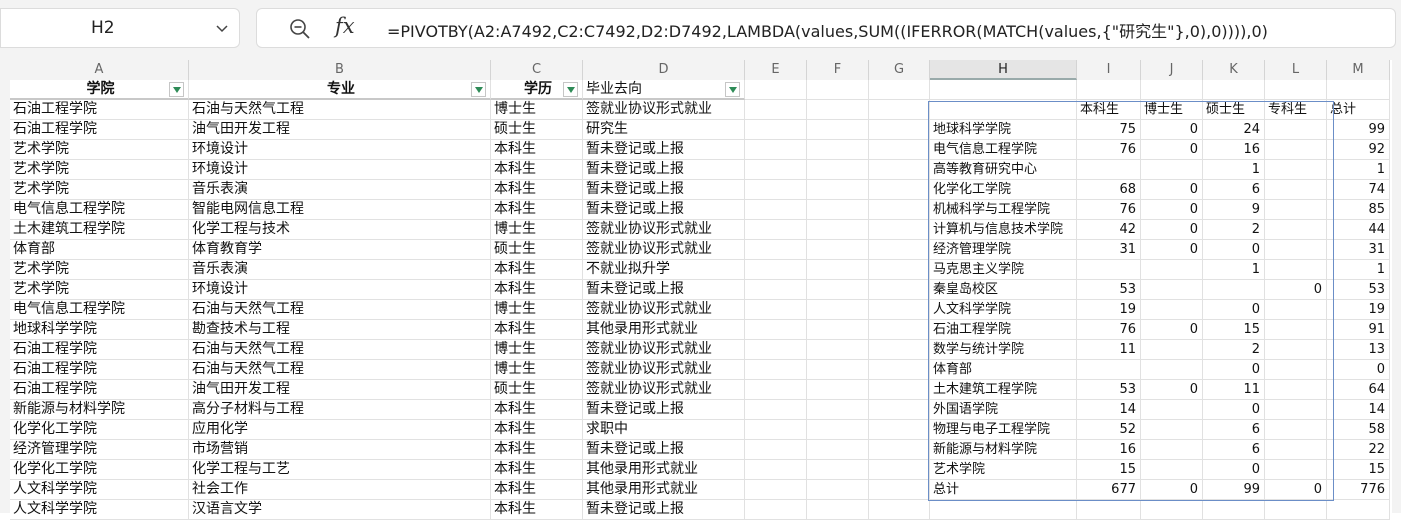  Describe the element at coordinates (1003, 410) in the screenshot. I see `pivot-row-label: 外国语学院` at that location.